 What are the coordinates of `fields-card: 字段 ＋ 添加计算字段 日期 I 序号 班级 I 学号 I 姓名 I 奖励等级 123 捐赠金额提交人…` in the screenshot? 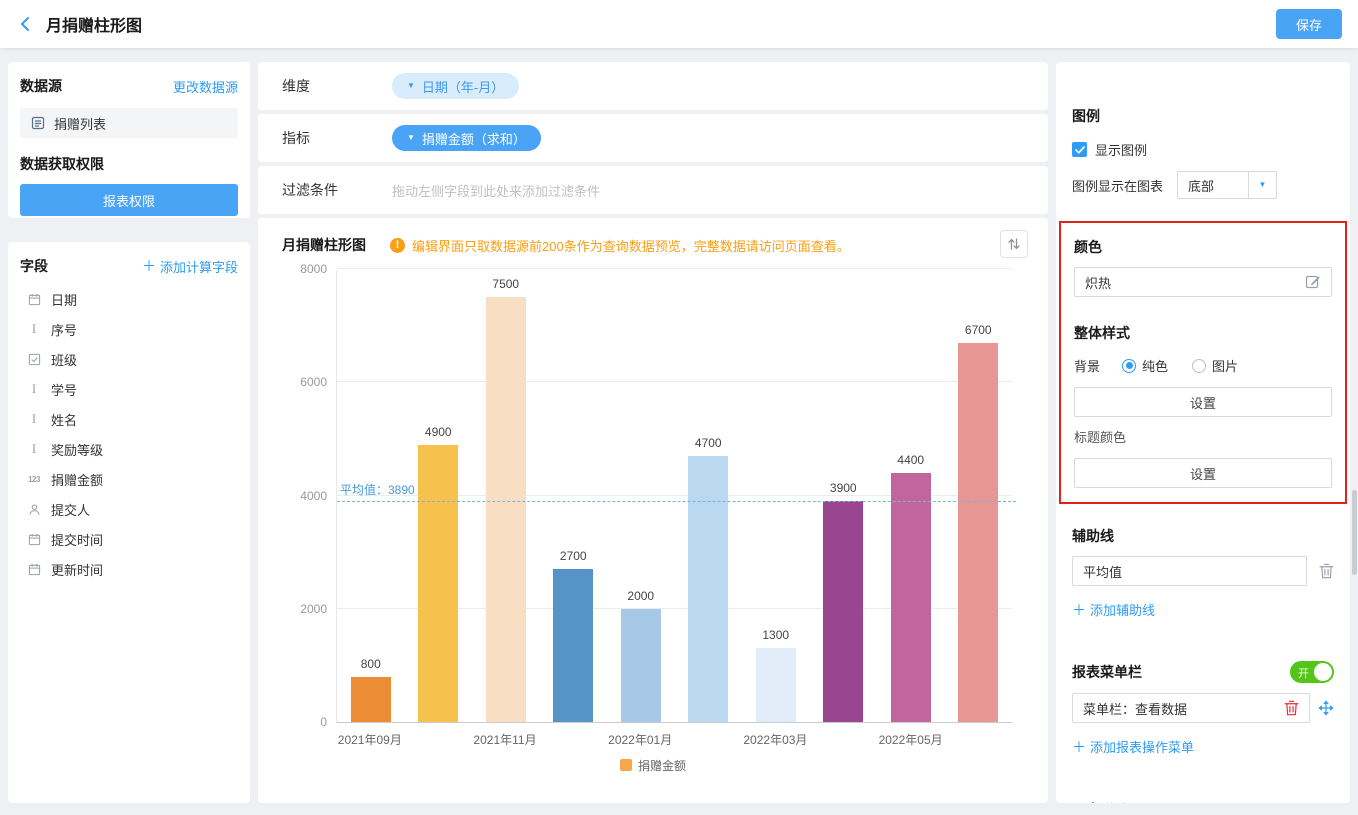 It's located at (129, 522).